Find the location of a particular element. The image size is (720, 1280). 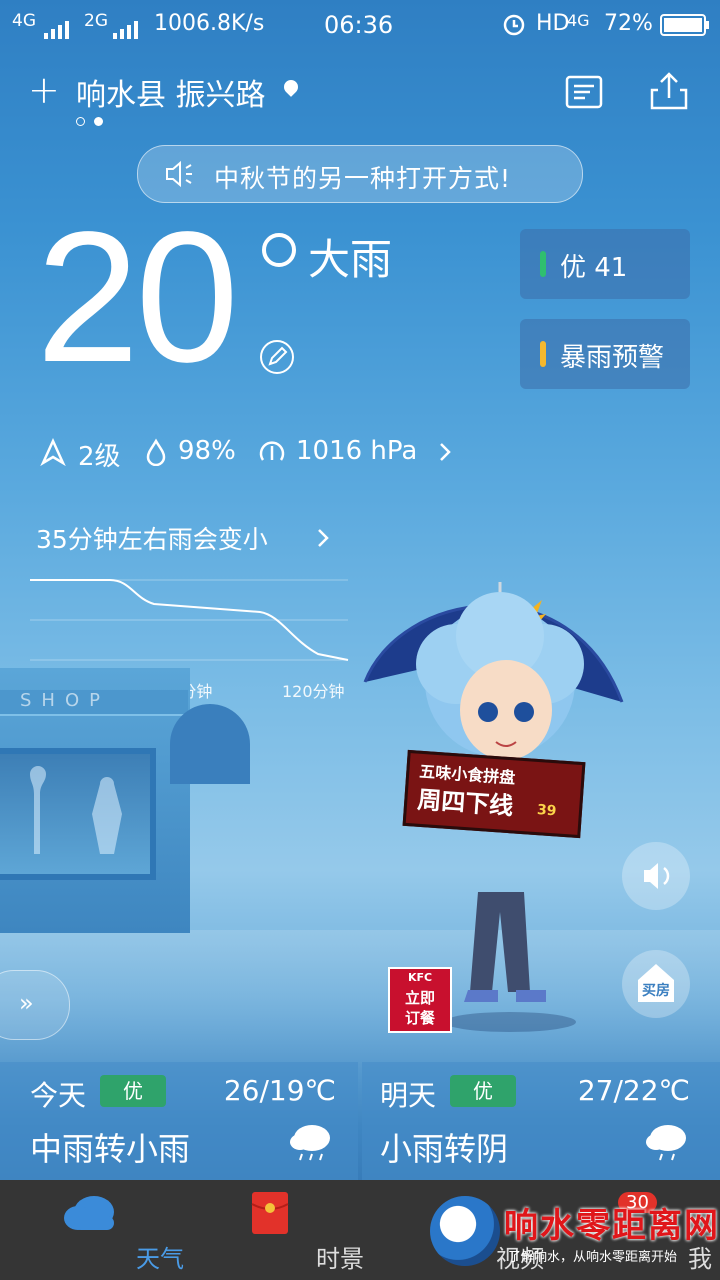

network-type-2: 2G is located at coordinates (96, 21).